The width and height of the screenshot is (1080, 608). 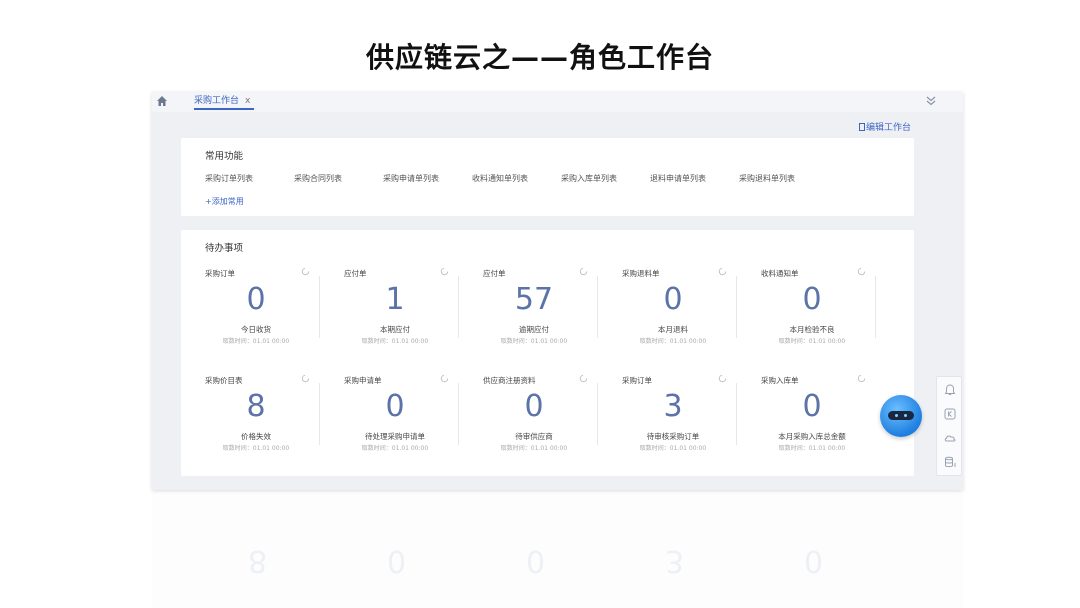 I want to click on todo-card: 采购价目表 8 价格失效 取数时间：01.01 00:00, so click(x=250, y=421).